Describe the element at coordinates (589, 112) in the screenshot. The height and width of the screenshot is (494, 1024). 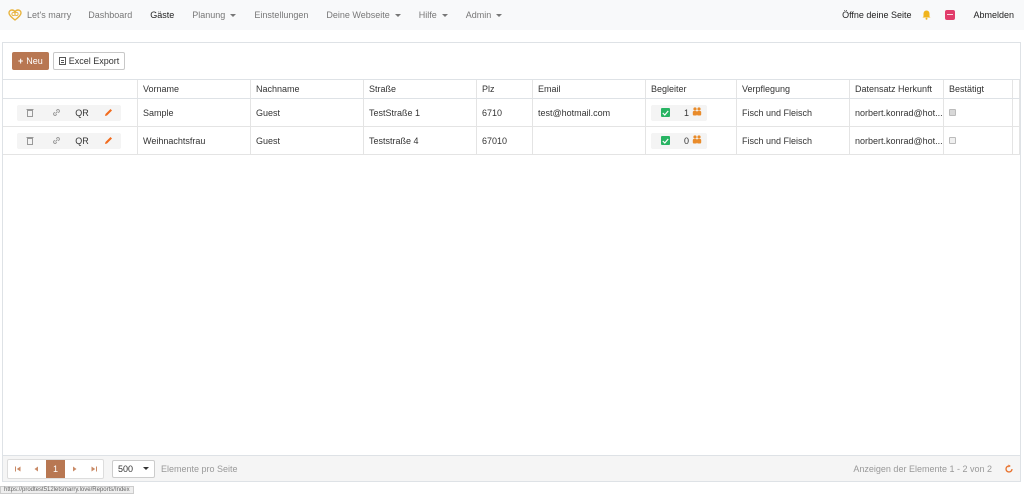
I see `cell-email: test@hotmail.com` at that location.